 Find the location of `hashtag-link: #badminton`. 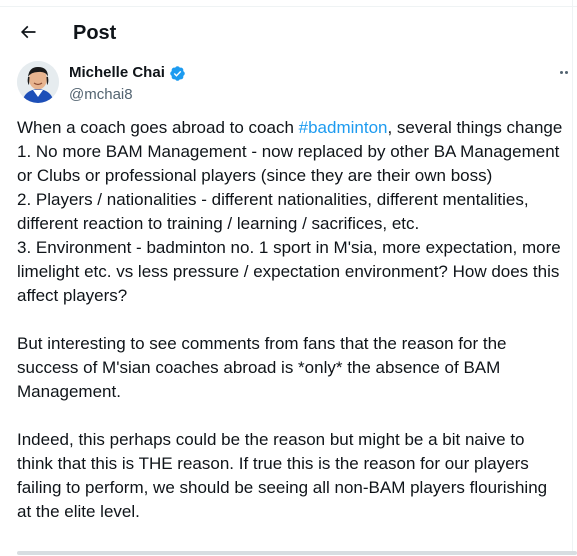

hashtag-link: #badminton is located at coordinates (343, 127).